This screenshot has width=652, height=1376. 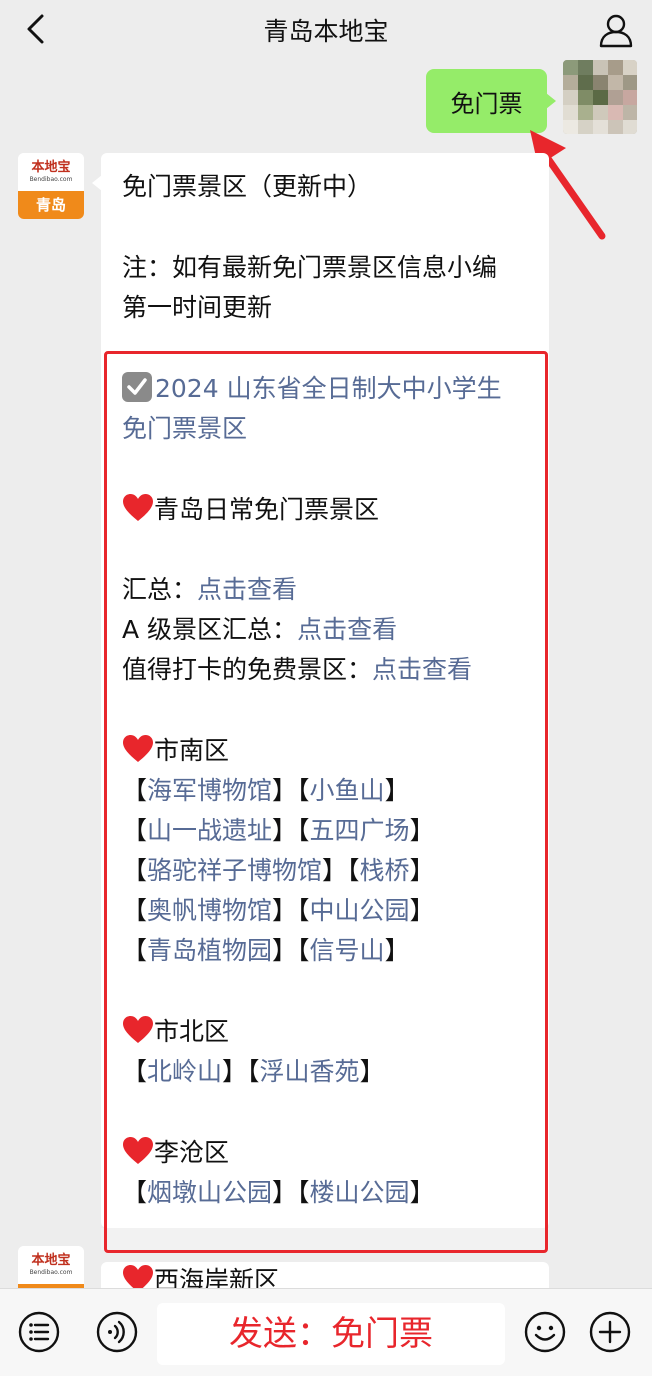 What do you see at coordinates (210, 629) in the screenshot?
I see `summary-label: A 级景区汇总：` at bounding box center [210, 629].